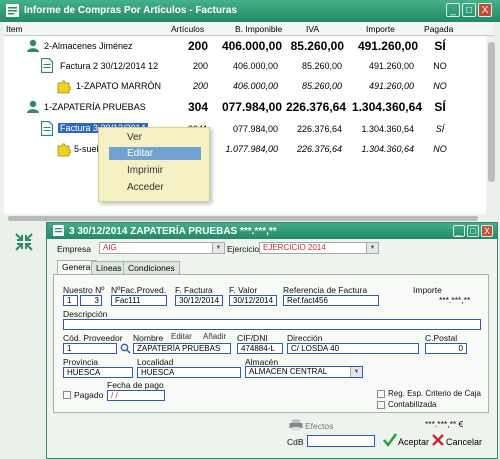 The width and height of the screenshot is (500, 459). Describe the element at coordinates (446, 348) in the screenshot. I see `cp-field: 0` at that location.